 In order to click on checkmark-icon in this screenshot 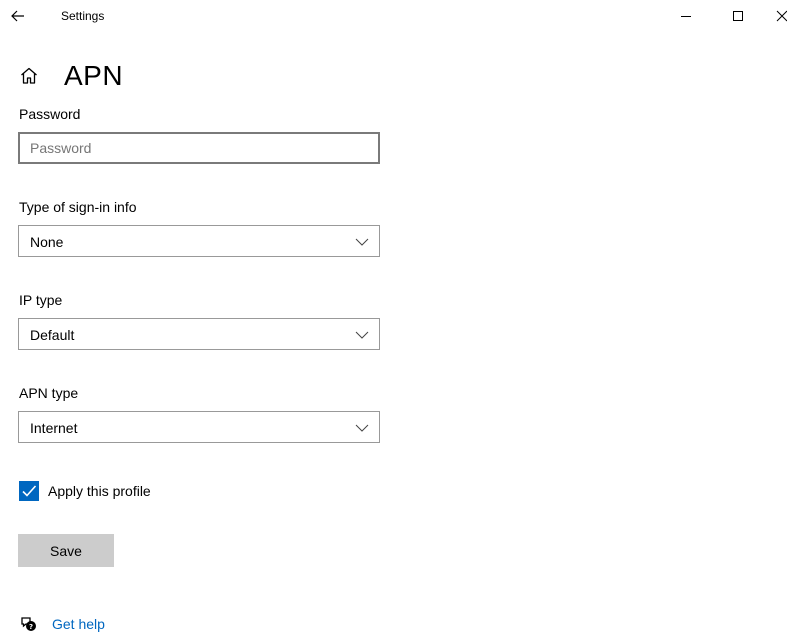, I will do `click(29, 491)`.